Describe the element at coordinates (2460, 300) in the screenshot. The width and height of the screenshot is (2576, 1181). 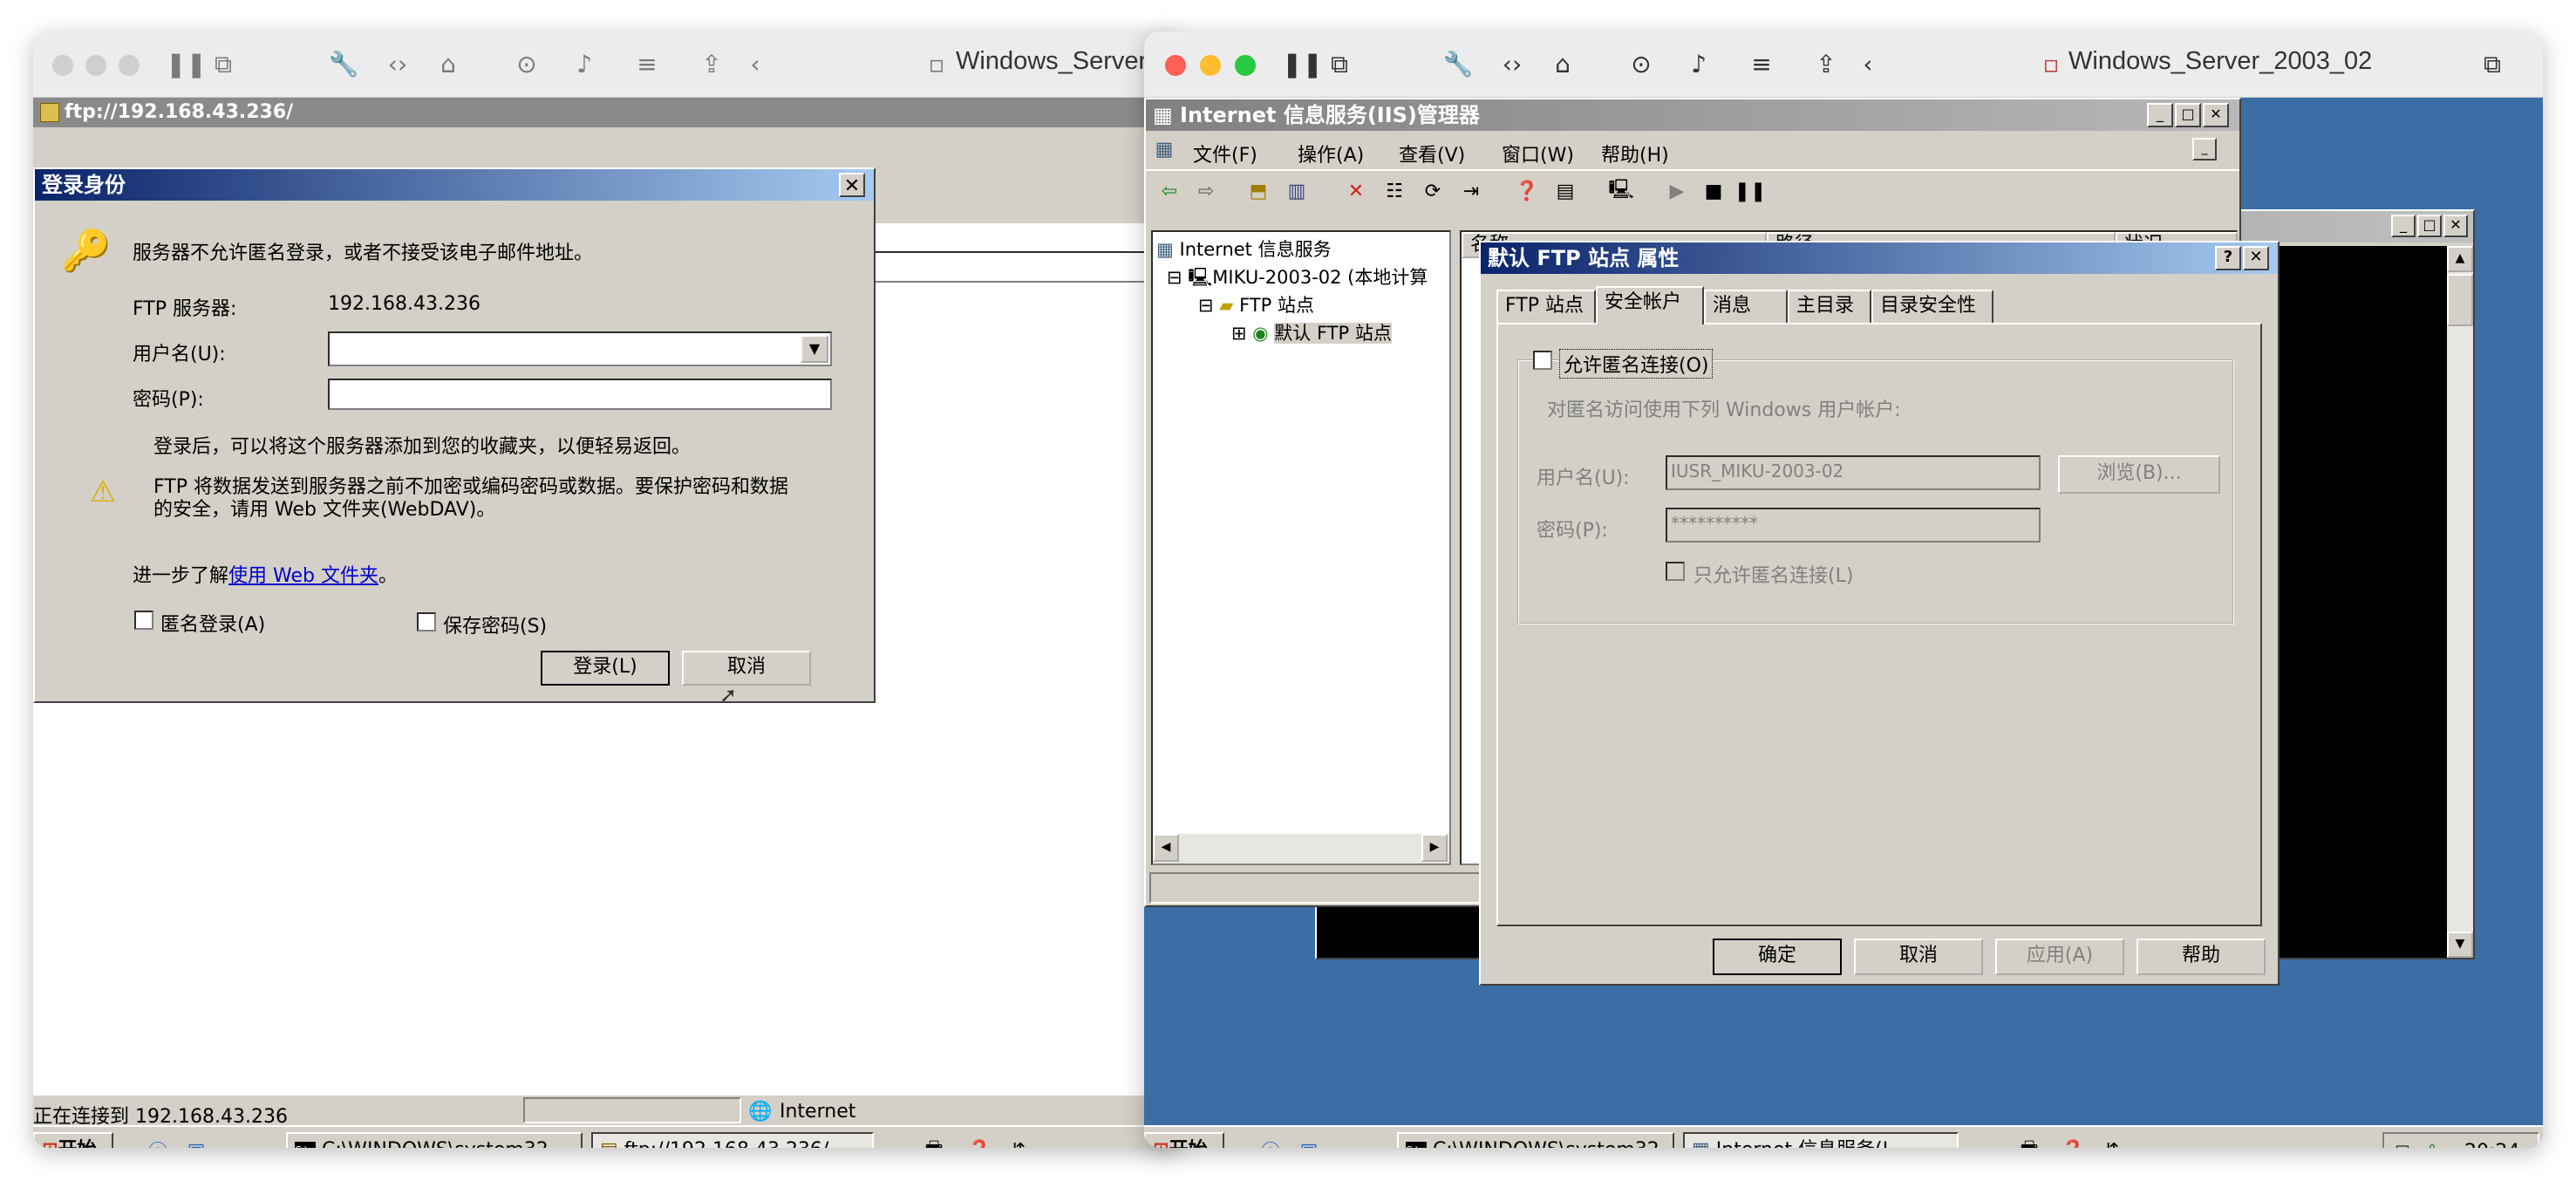
I see `scroll-thumb` at that location.